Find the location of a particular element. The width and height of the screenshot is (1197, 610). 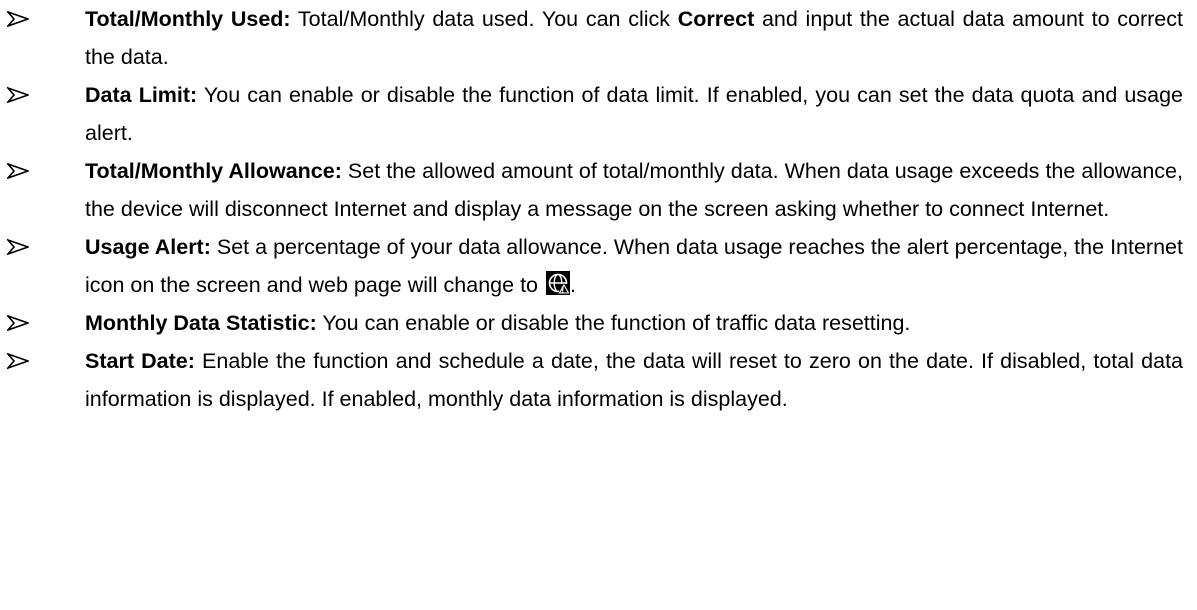

term-label: Total/Monthly Used: is located at coordinates (188, 19).